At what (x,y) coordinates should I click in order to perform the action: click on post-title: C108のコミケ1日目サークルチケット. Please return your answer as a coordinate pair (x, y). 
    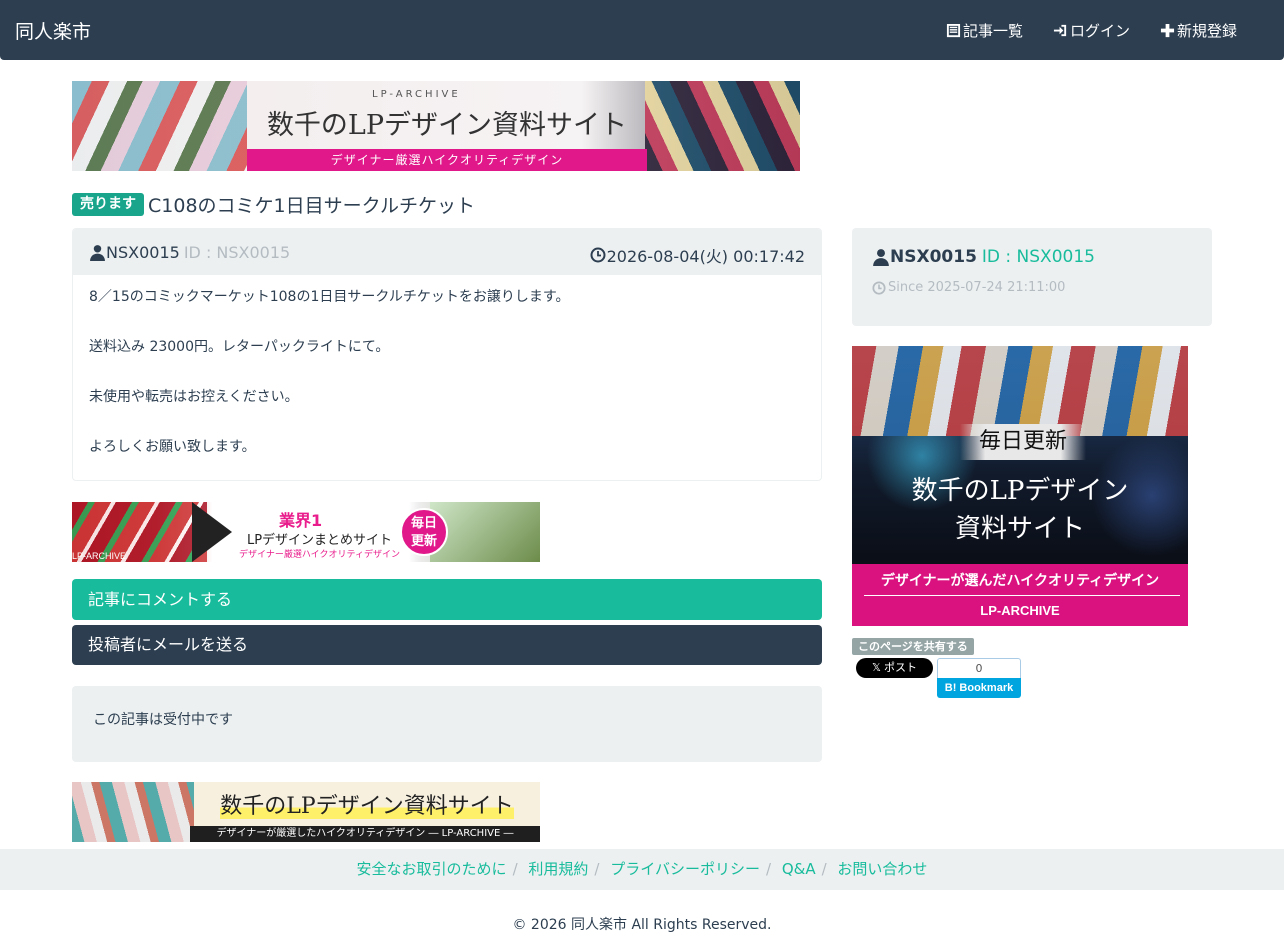
    Looking at the image, I should click on (312, 206).